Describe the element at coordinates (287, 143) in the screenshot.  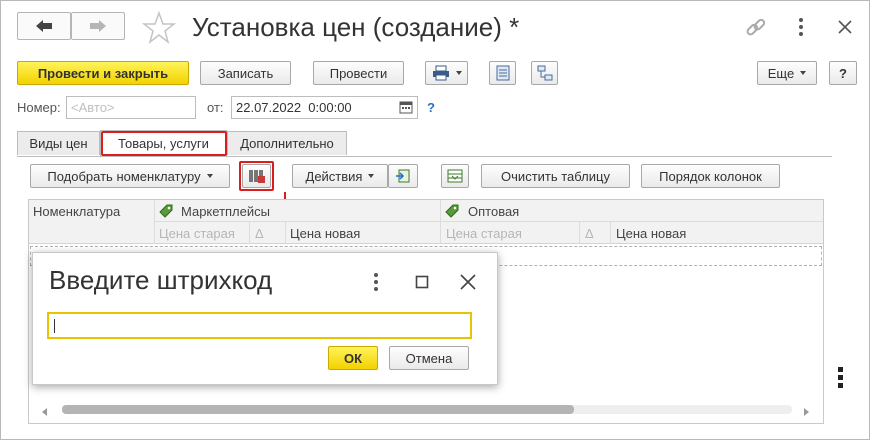
I see `tab-additional: Дополнительно` at that location.